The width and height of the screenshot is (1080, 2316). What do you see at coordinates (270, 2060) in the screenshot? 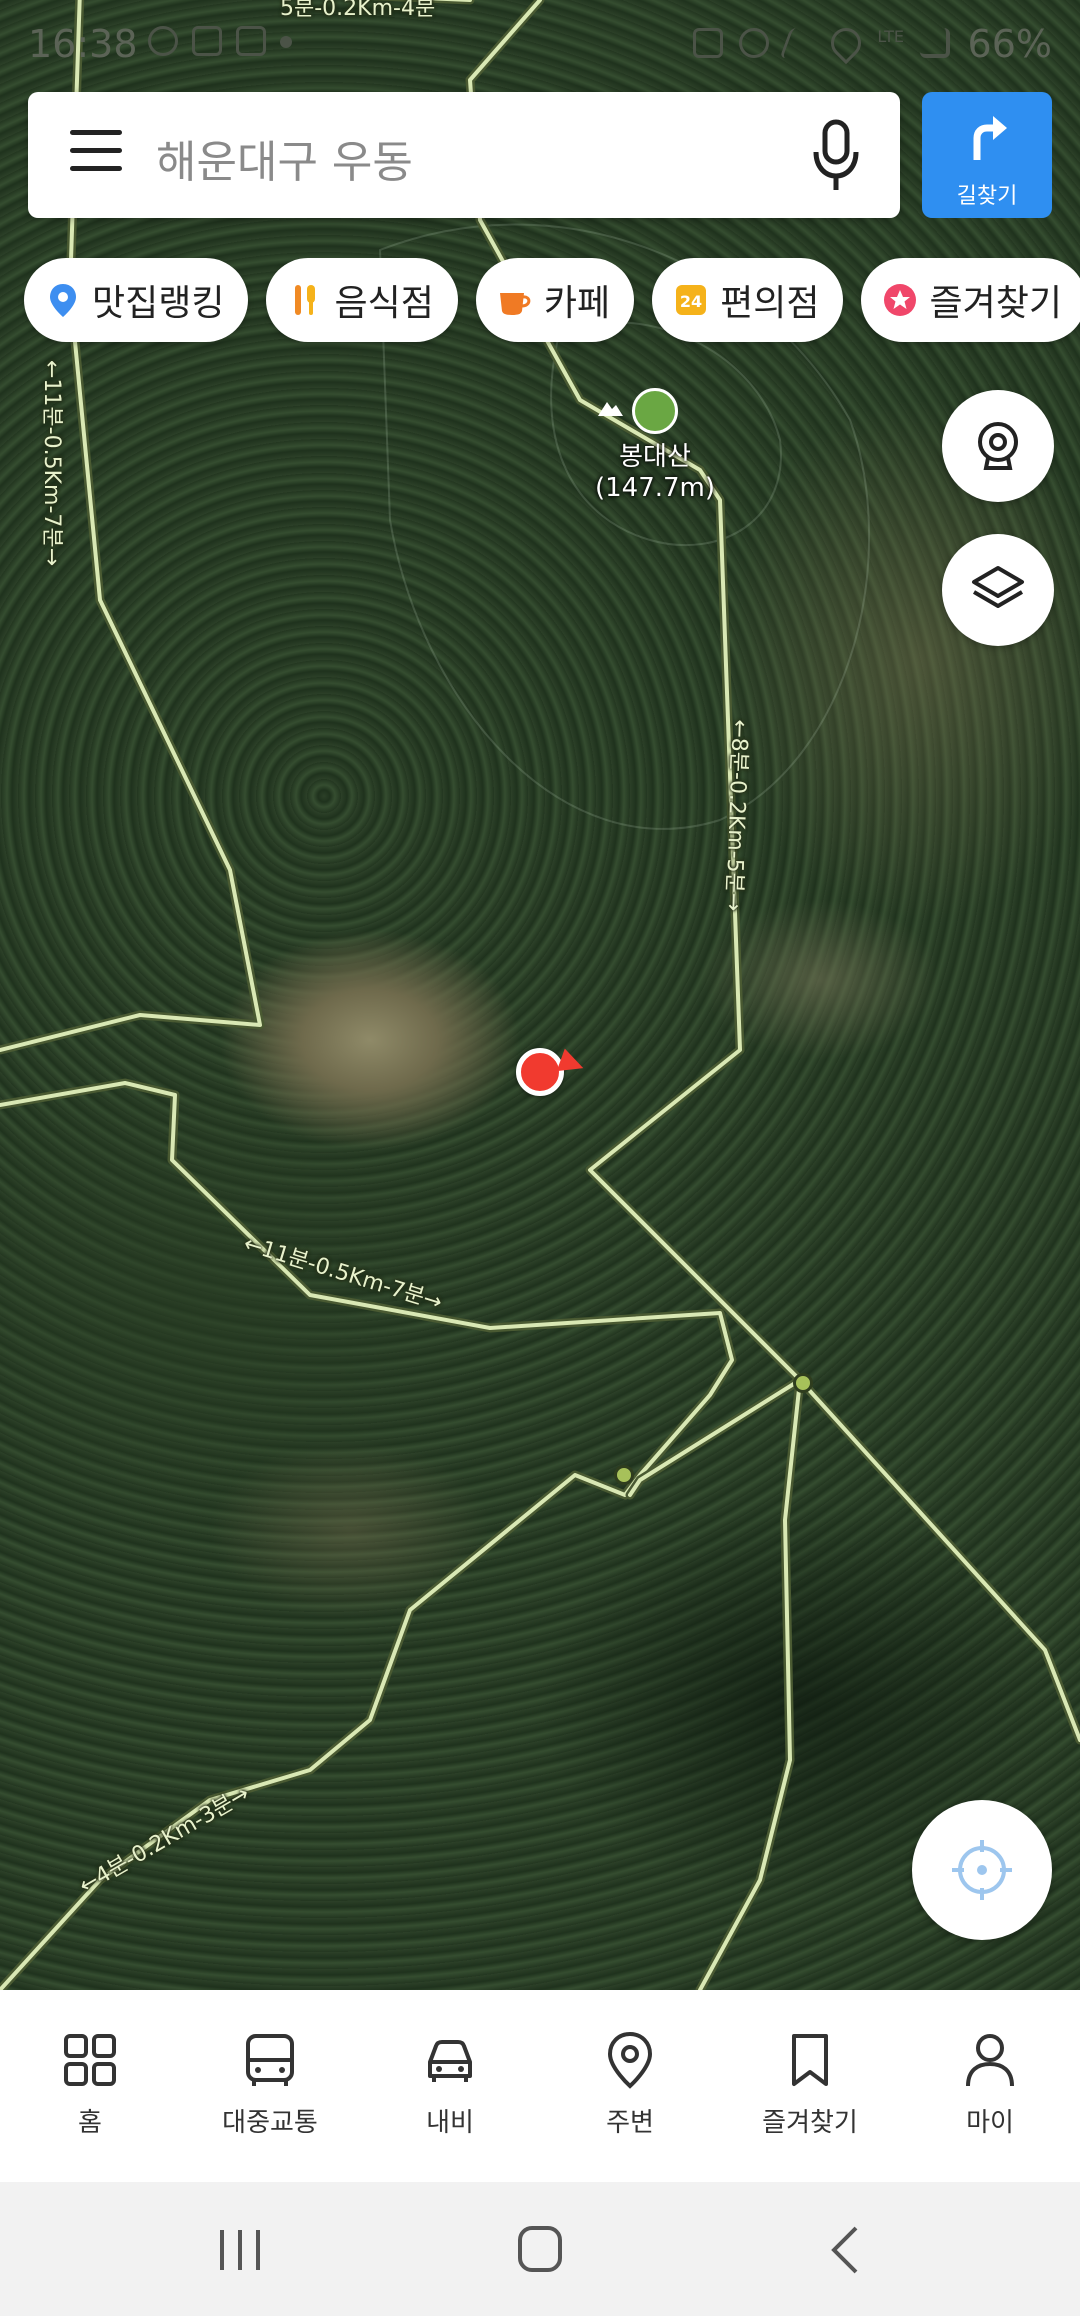
I see `bus-icon` at bounding box center [270, 2060].